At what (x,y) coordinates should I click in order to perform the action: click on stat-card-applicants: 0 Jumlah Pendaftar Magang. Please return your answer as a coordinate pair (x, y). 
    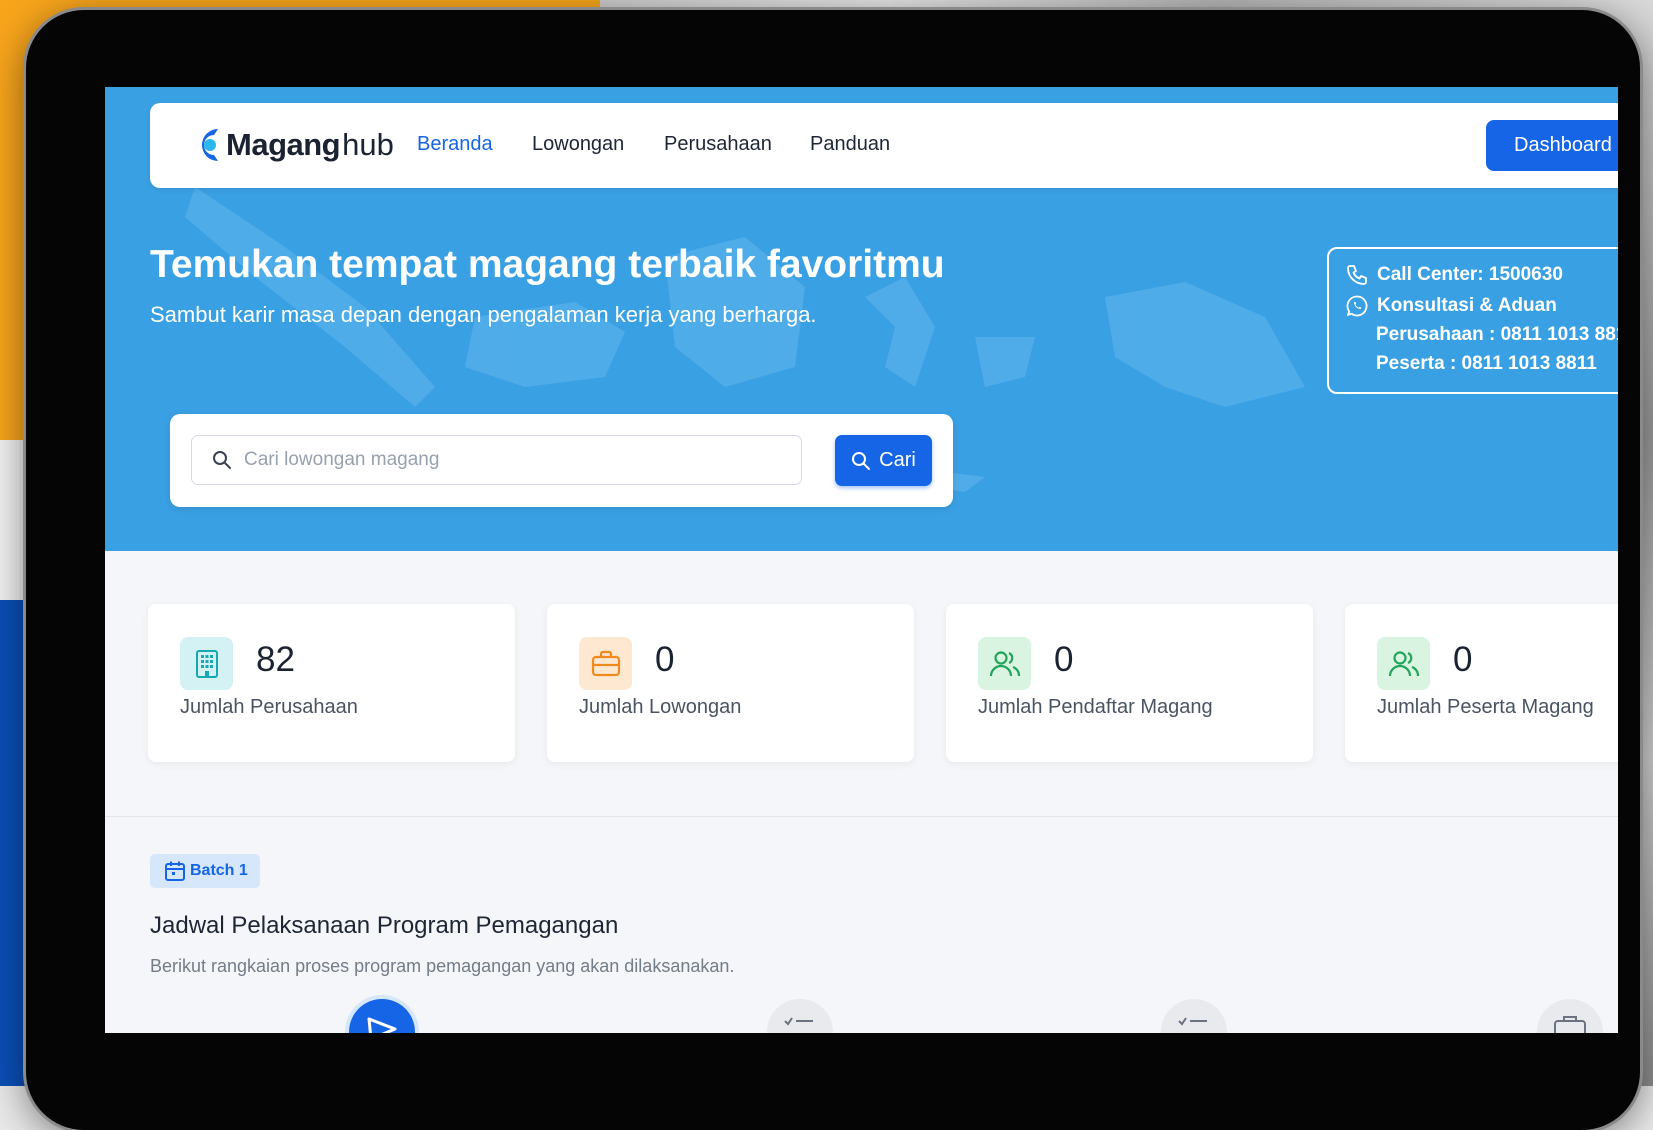
    Looking at the image, I should click on (1129, 683).